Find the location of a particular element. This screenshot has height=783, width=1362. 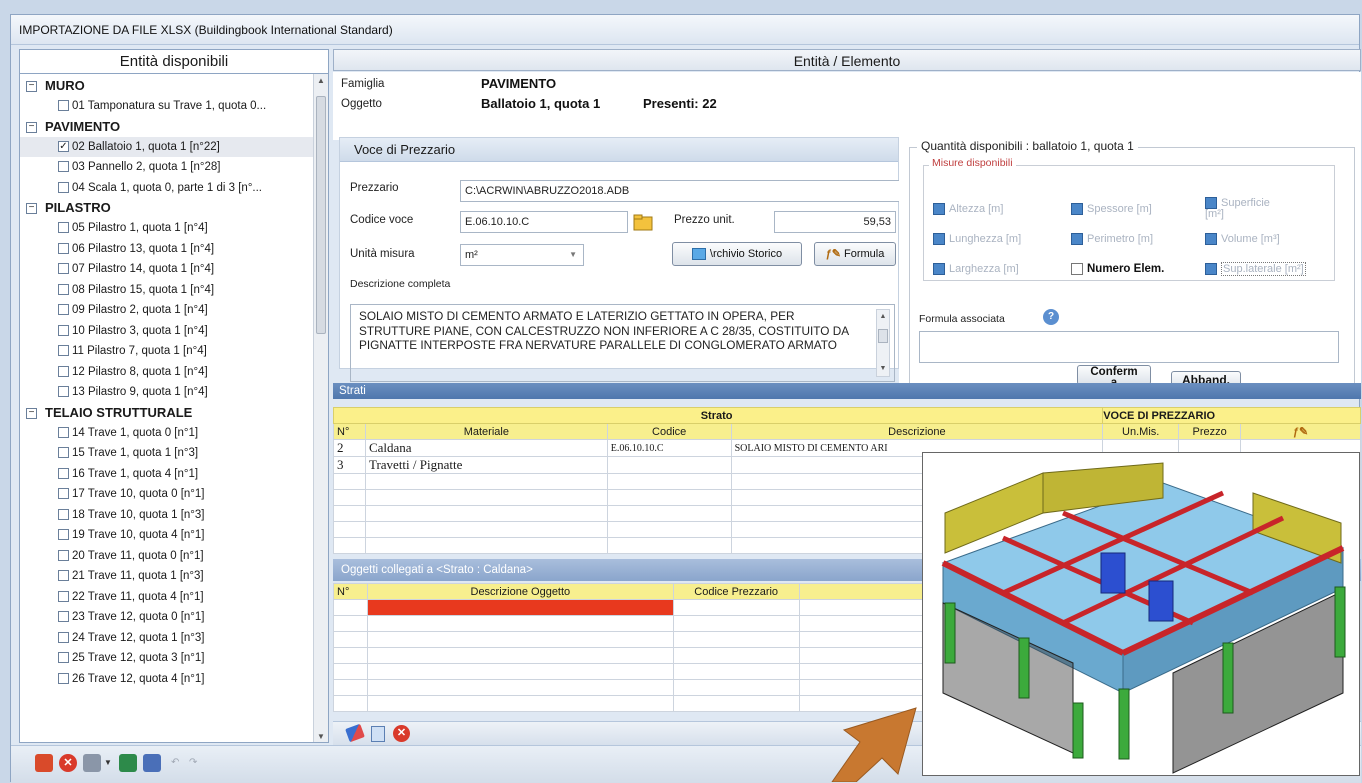

tree-group: − PAVIMENTO is located at coordinates (167, 127).